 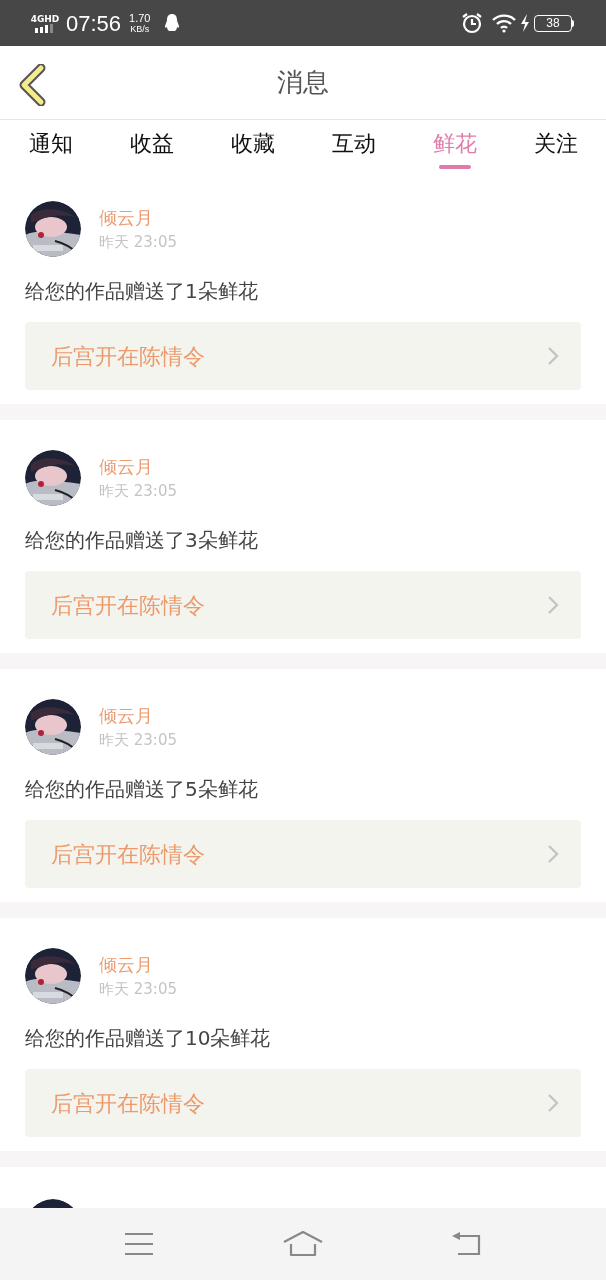 I want to click on penguin-icon, so click(x=172, y=23).